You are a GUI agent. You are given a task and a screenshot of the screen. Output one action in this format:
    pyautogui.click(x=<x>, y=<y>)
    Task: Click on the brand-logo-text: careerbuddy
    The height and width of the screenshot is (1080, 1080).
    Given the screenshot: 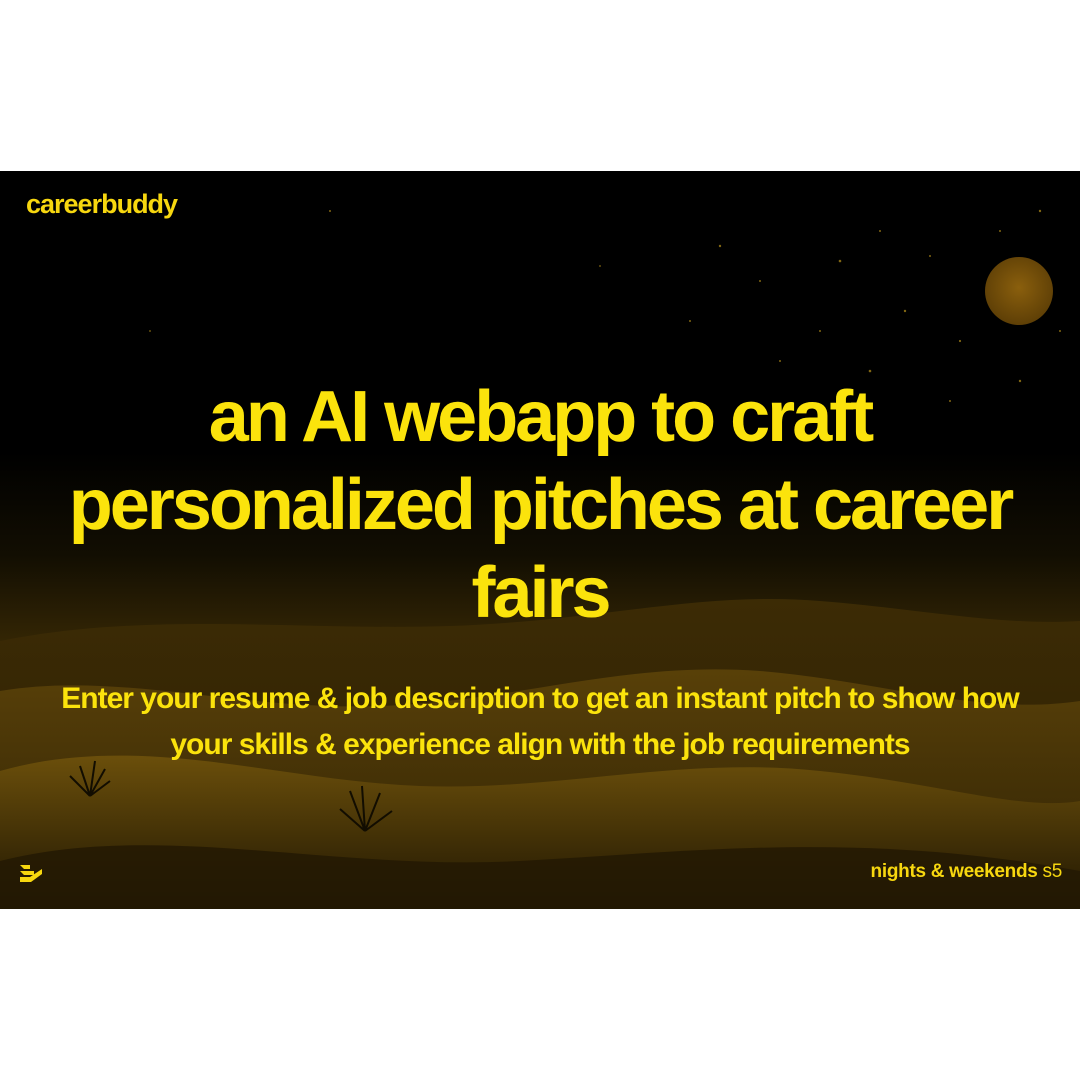 What is the action you would take?
    pyautogui.click(x=102, y=204)
    